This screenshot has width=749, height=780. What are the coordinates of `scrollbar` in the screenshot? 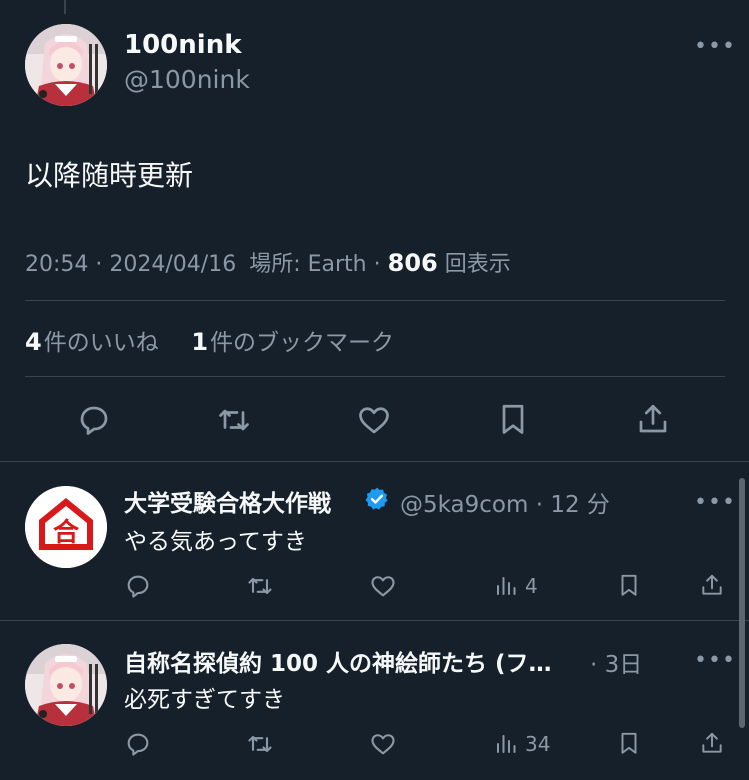 It's located at (742, 603).